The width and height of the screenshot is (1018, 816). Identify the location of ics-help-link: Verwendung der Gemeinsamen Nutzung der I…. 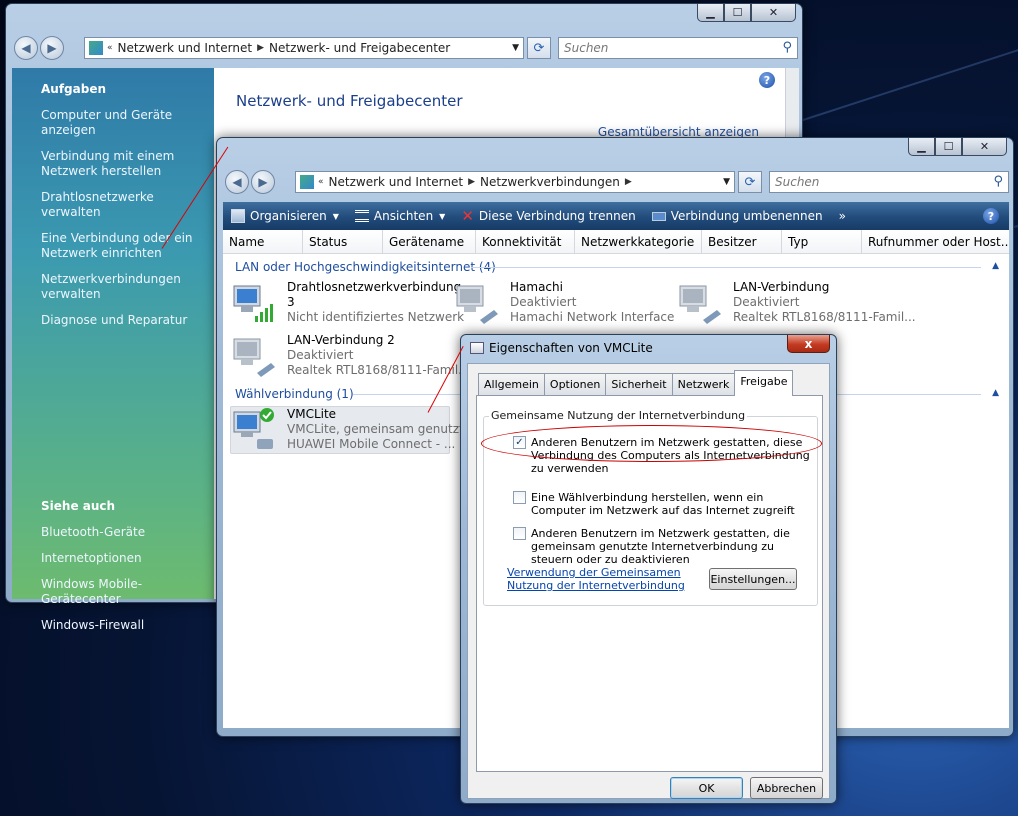
(607, 579).